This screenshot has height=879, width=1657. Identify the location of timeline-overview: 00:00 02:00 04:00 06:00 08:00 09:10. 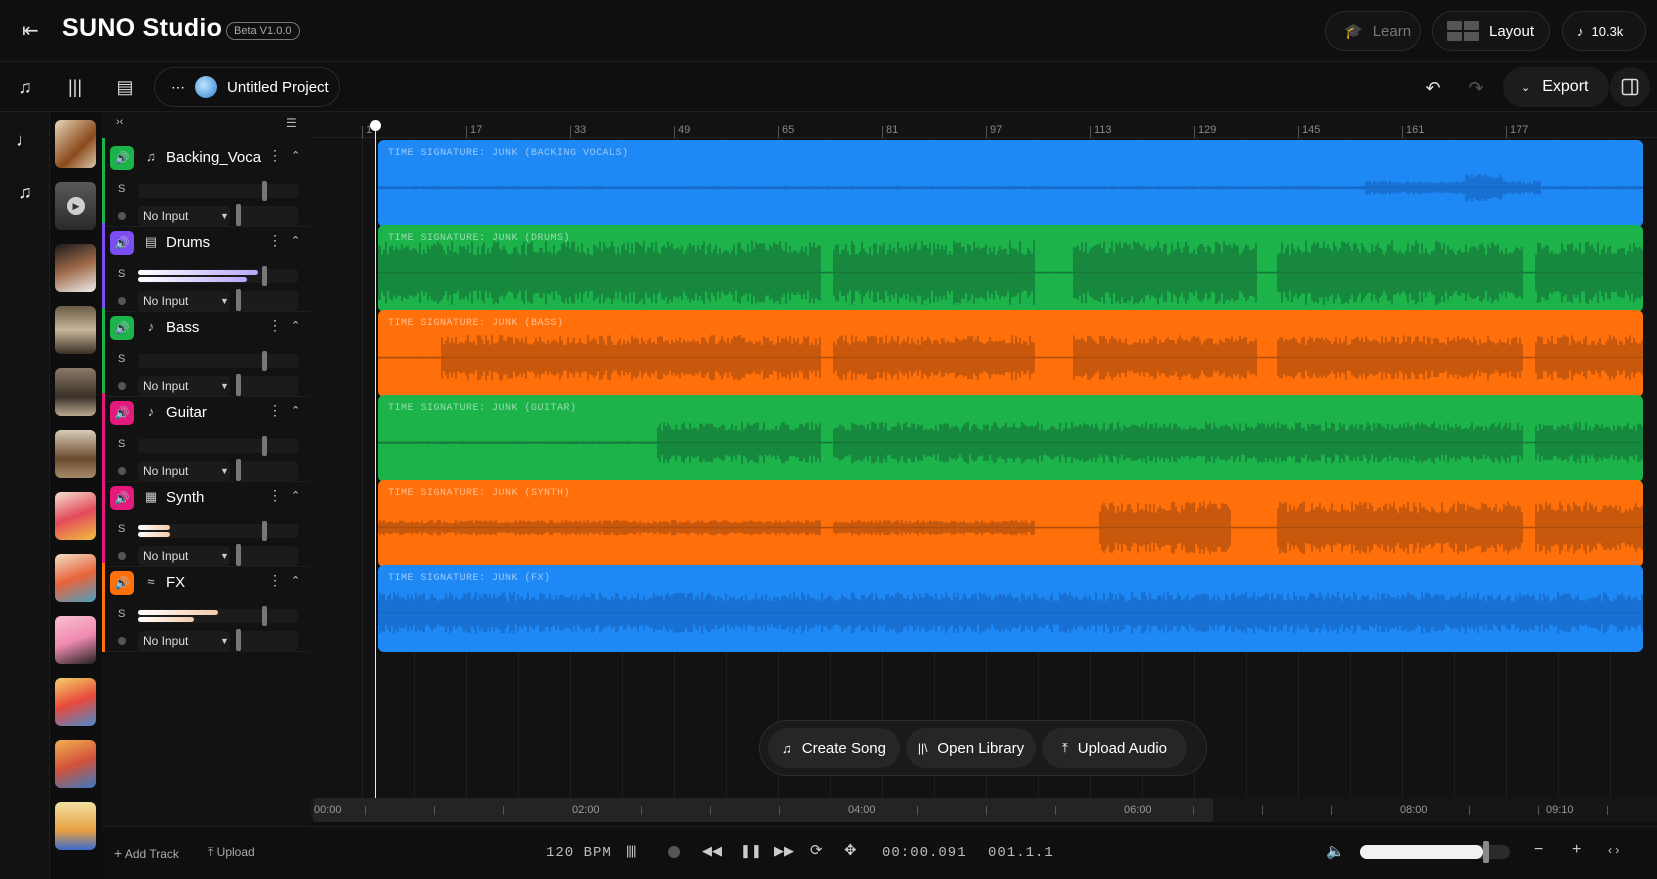
(983, 810).